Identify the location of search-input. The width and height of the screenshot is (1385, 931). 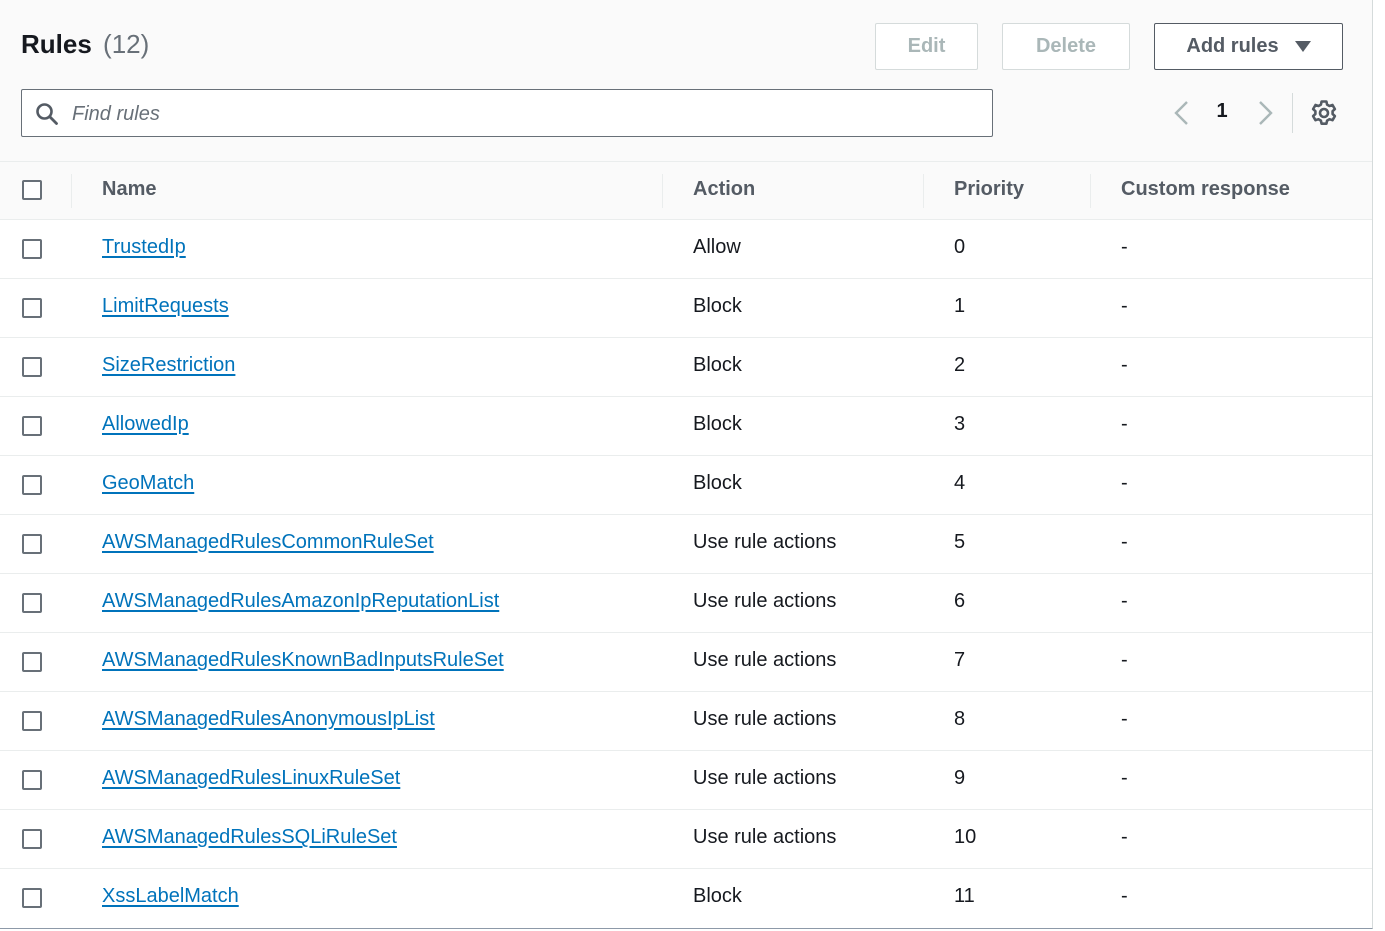
(522, 114).